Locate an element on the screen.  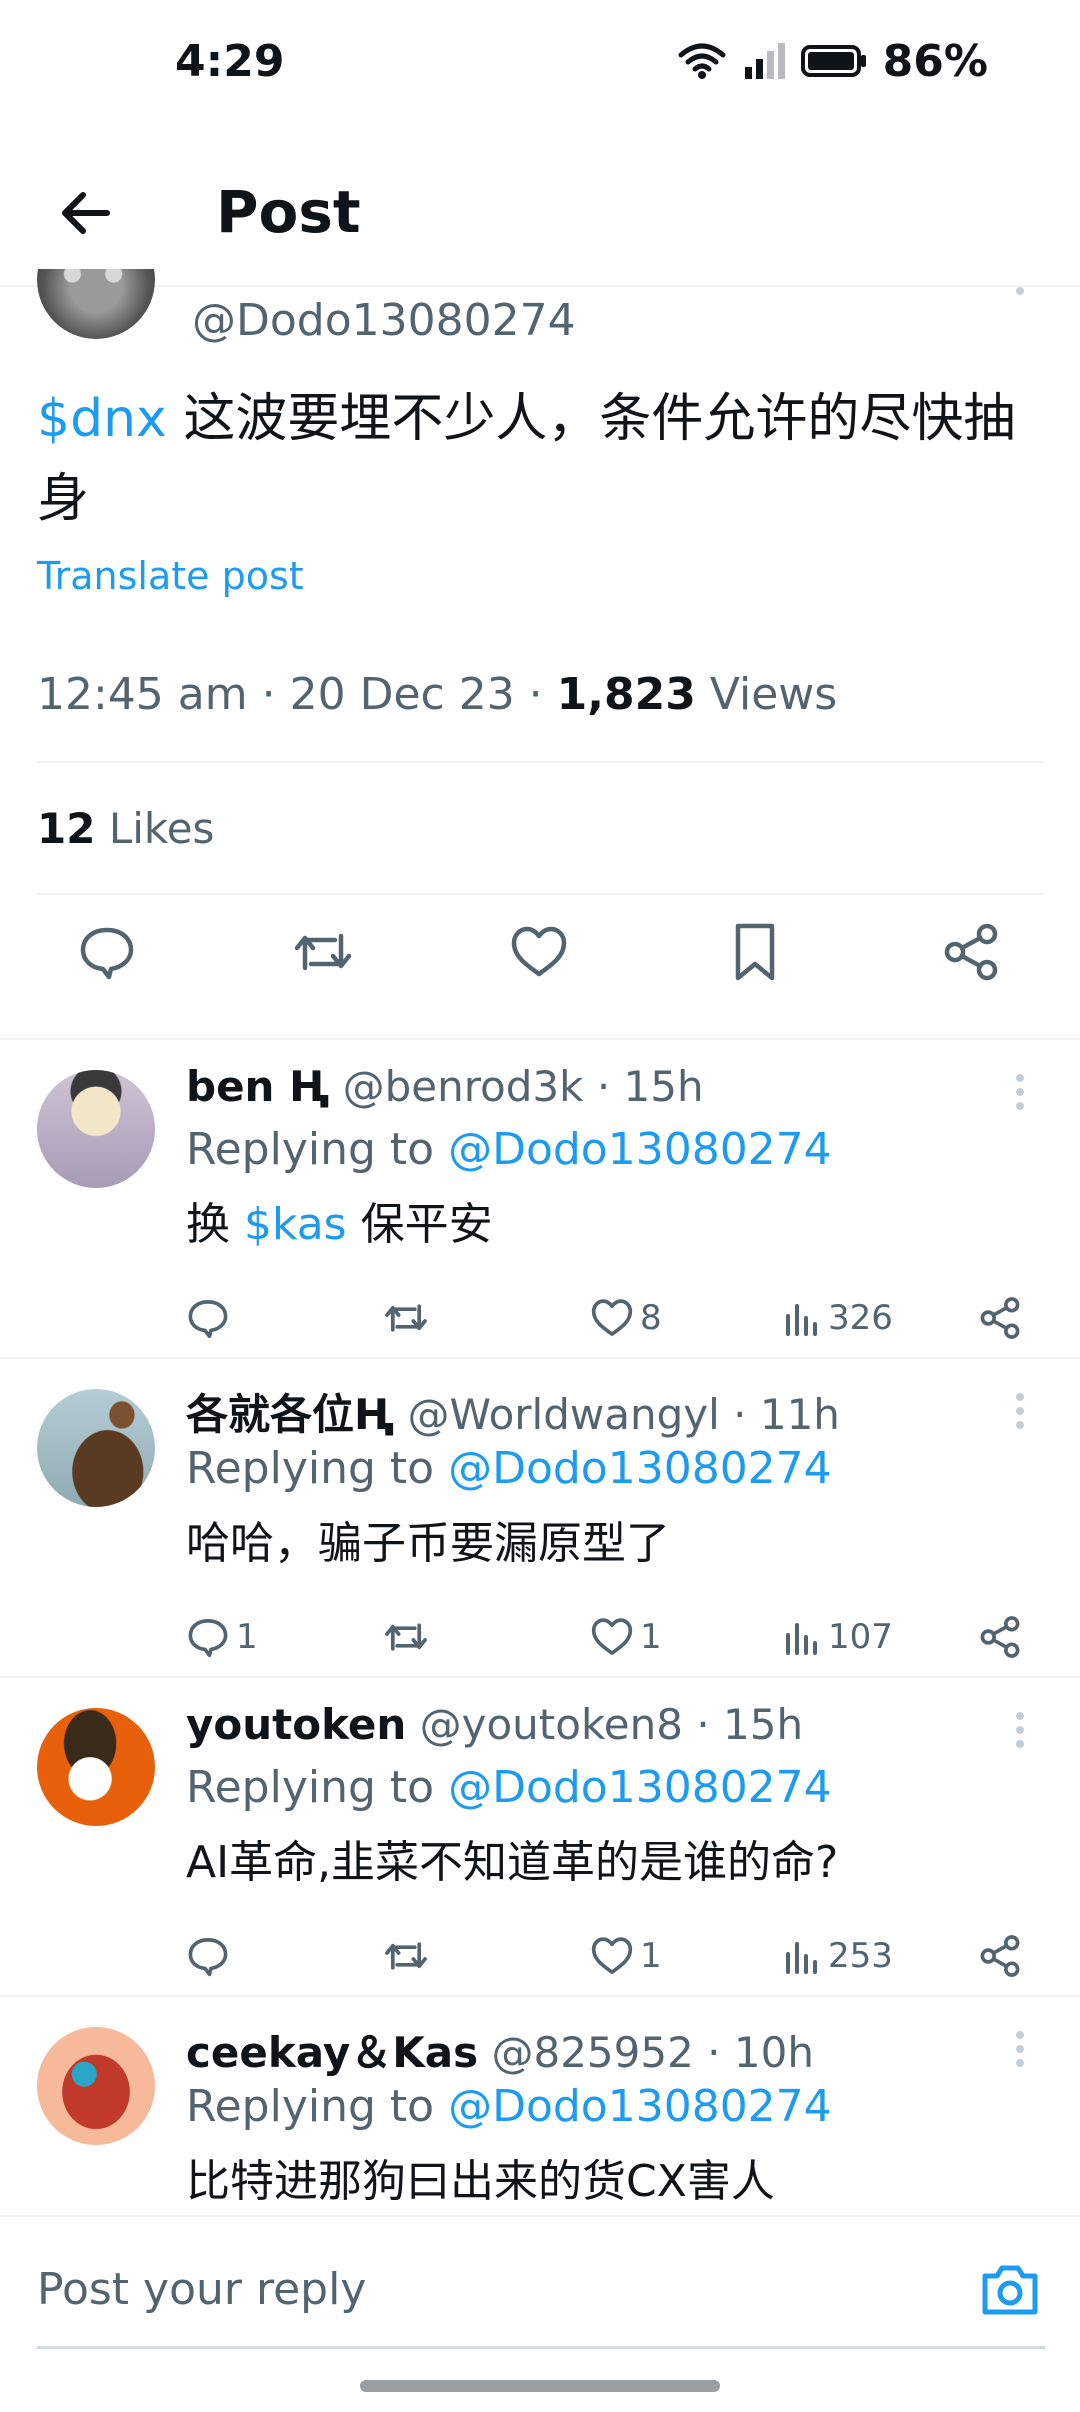
likes-summary: 12 Likes is located at coordinates (125, 828).